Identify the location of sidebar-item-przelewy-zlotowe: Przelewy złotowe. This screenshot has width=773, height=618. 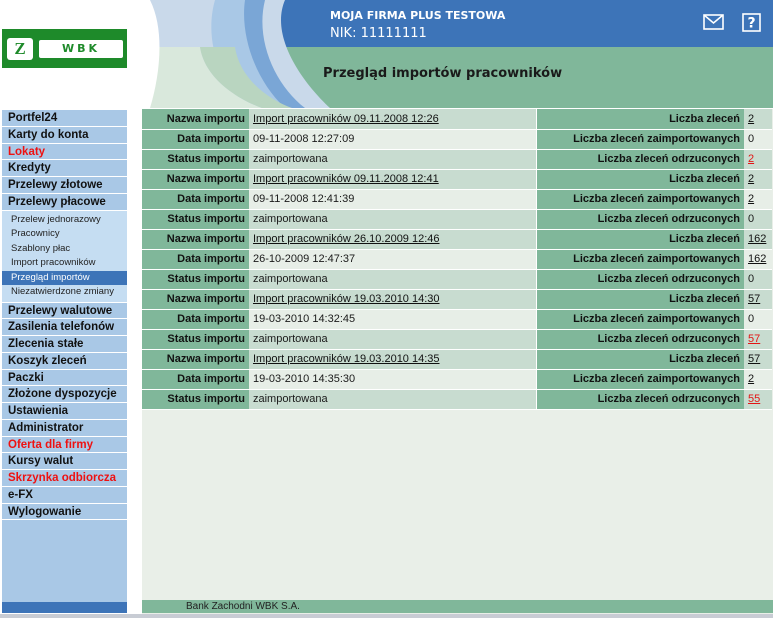
(64, 185).